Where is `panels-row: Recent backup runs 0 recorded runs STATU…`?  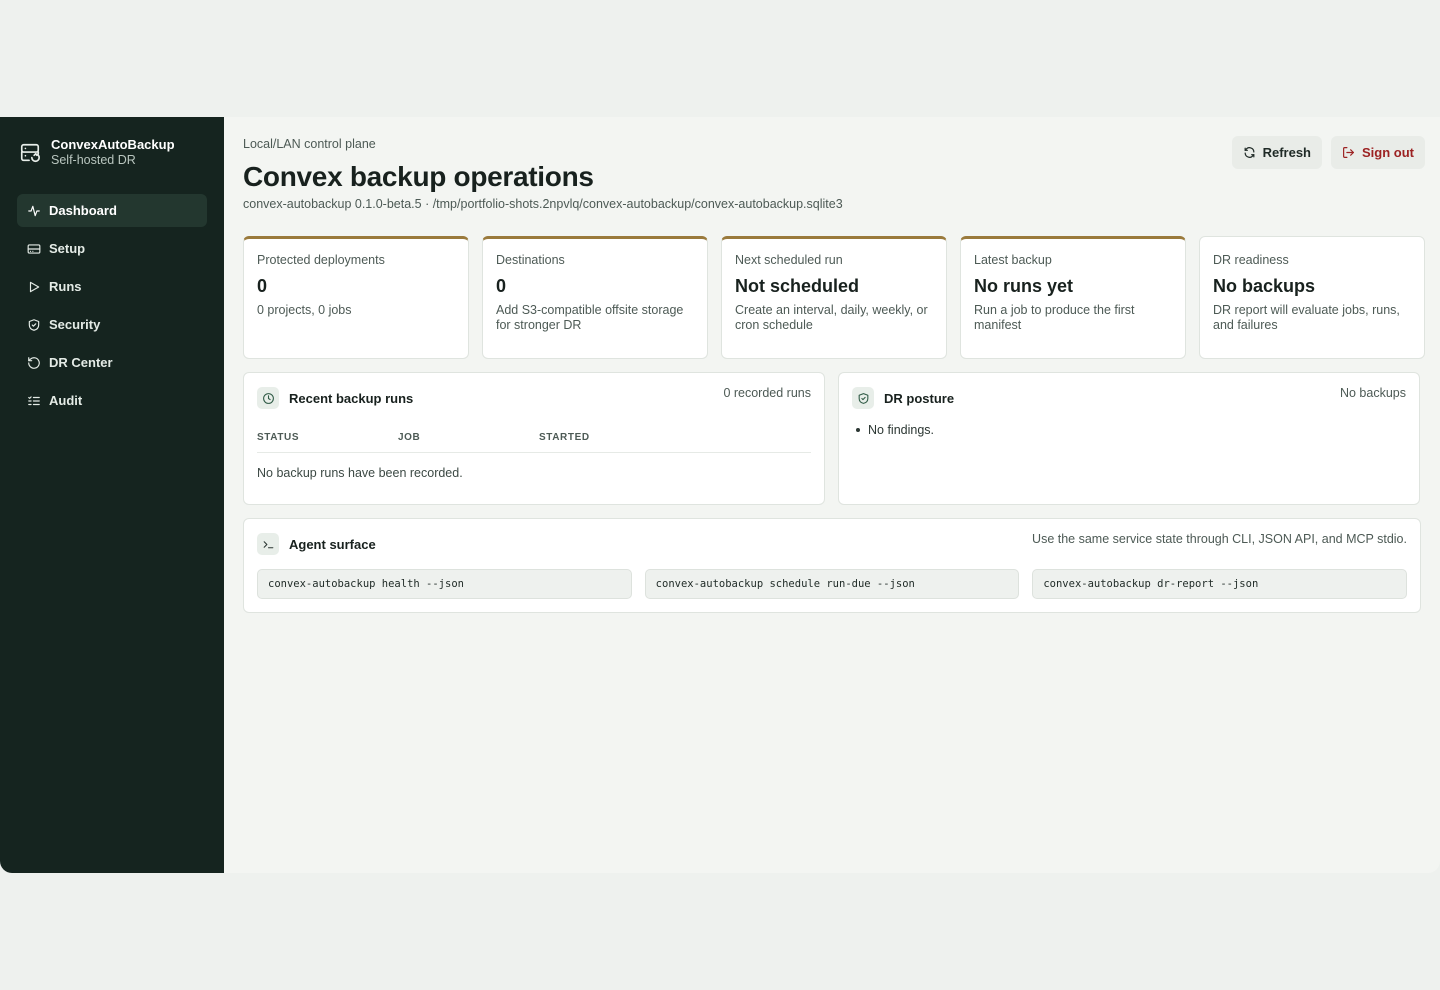
panels-row: Recent backup runs 0 recorded runs STATU… is located at coordinates (834, 438).